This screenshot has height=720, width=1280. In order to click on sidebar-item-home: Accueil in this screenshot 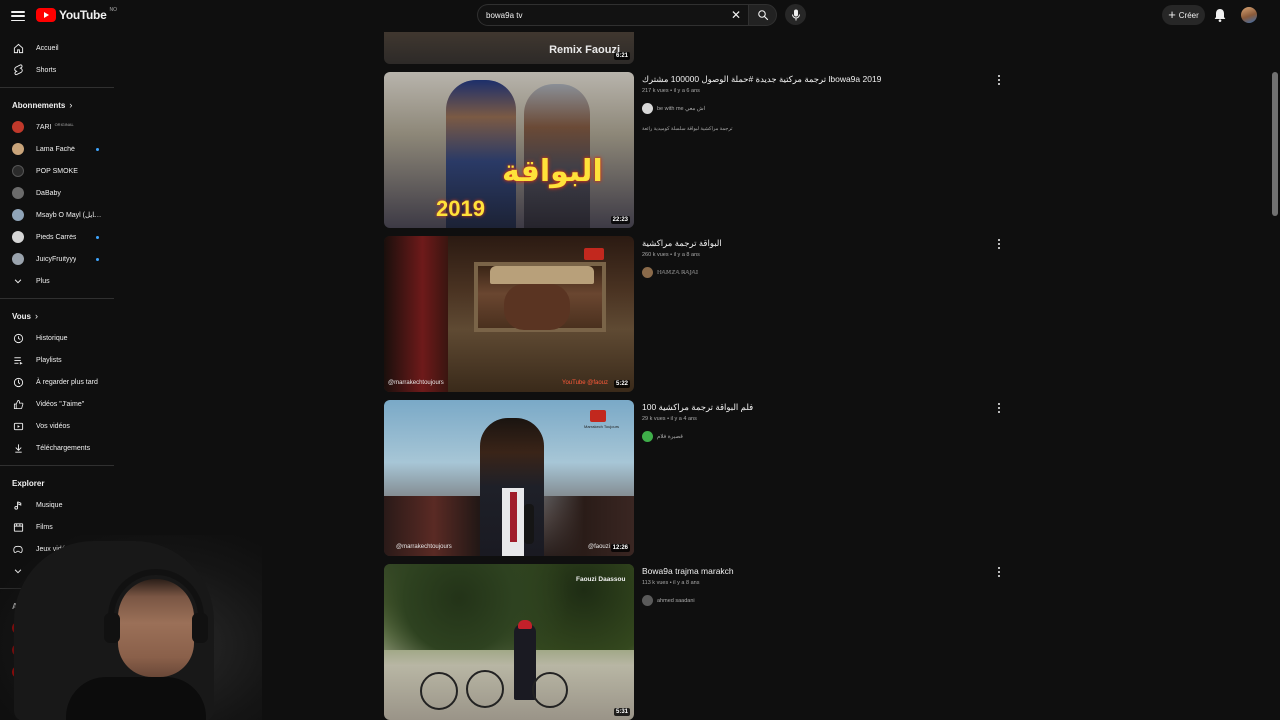, I will do `click(59, 48)`.